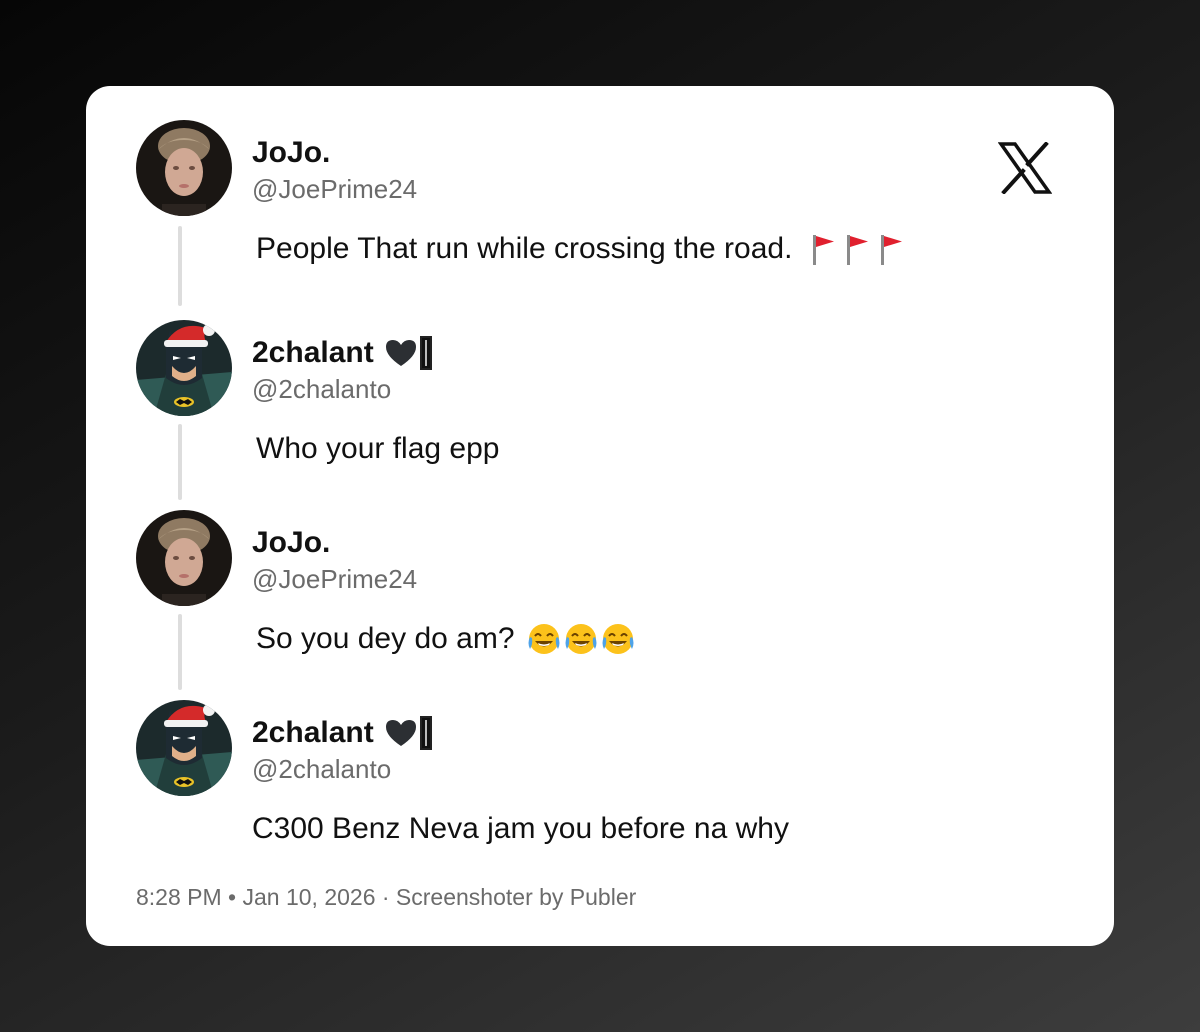 The height and width of the screenshot is (1032, 1200). I want to click on post-text: Who your flag epp, so click(378, 448).